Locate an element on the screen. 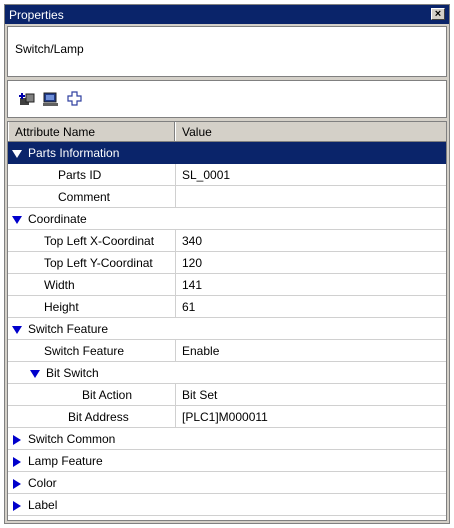 The image size is (454, 528). property-row-height: Height 61 is located at coordinates (227, 307).